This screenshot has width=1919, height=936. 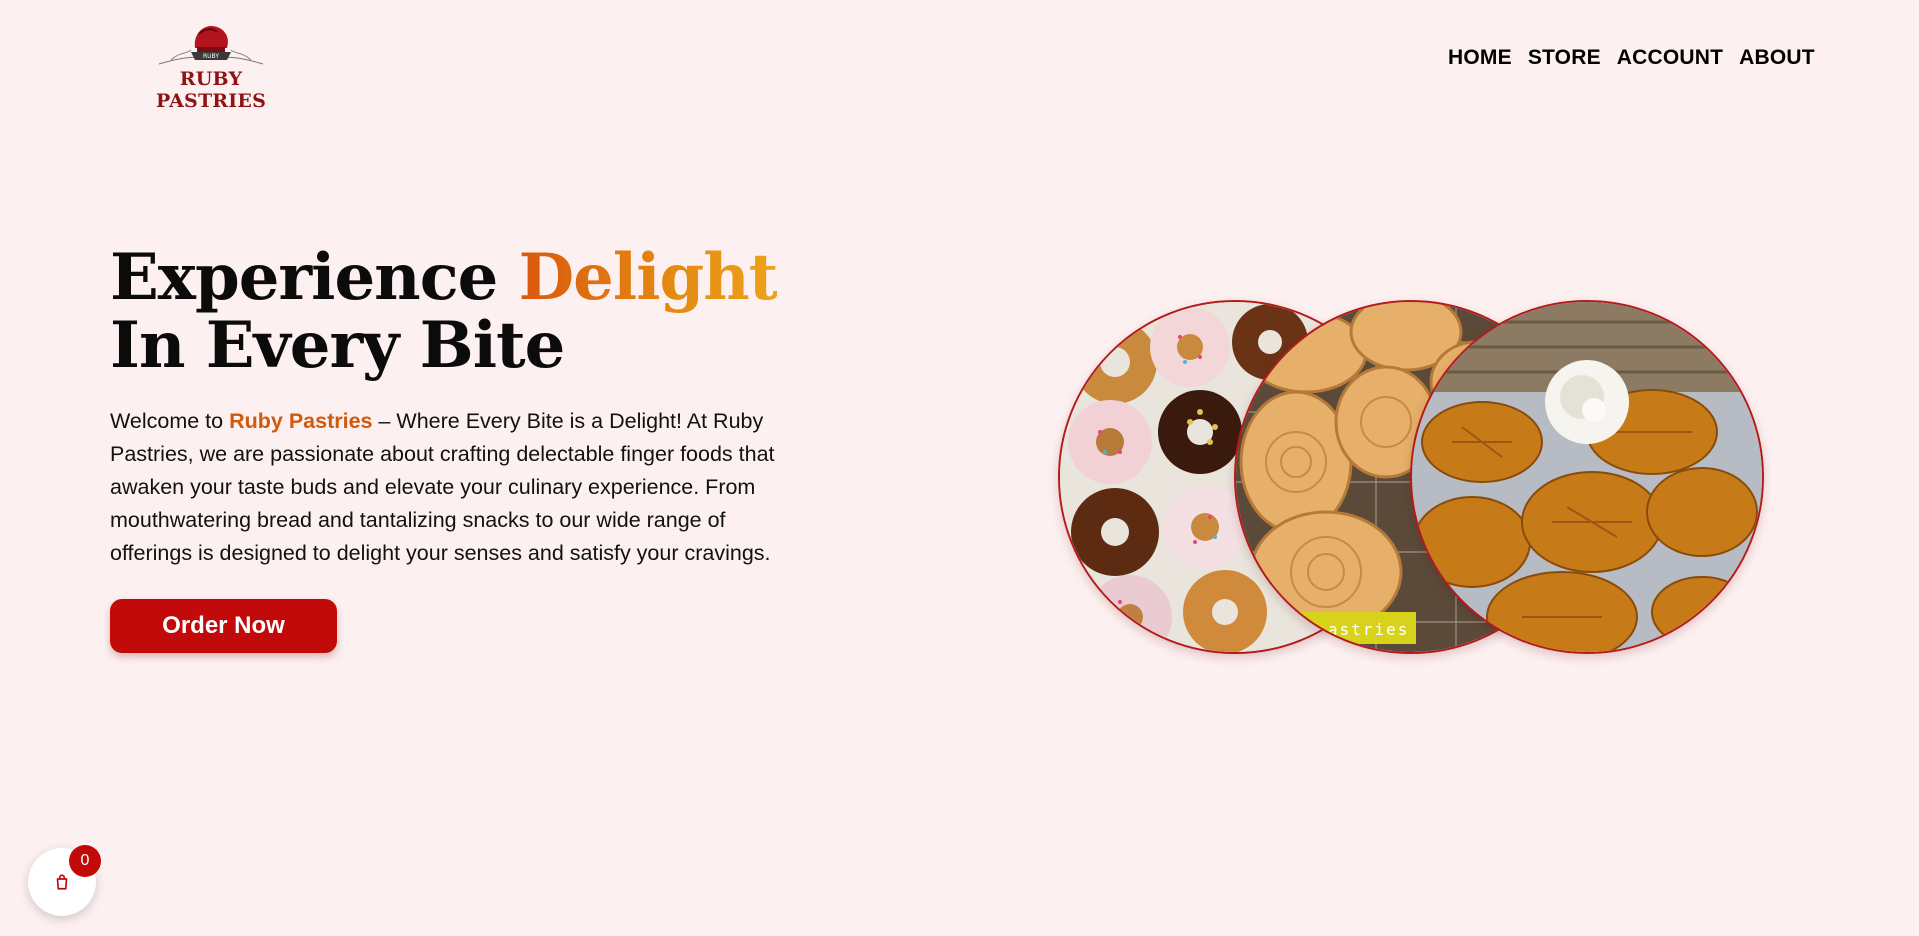 I want to click on nav-account: ACCOUNT, so click(x=1670, y=58).